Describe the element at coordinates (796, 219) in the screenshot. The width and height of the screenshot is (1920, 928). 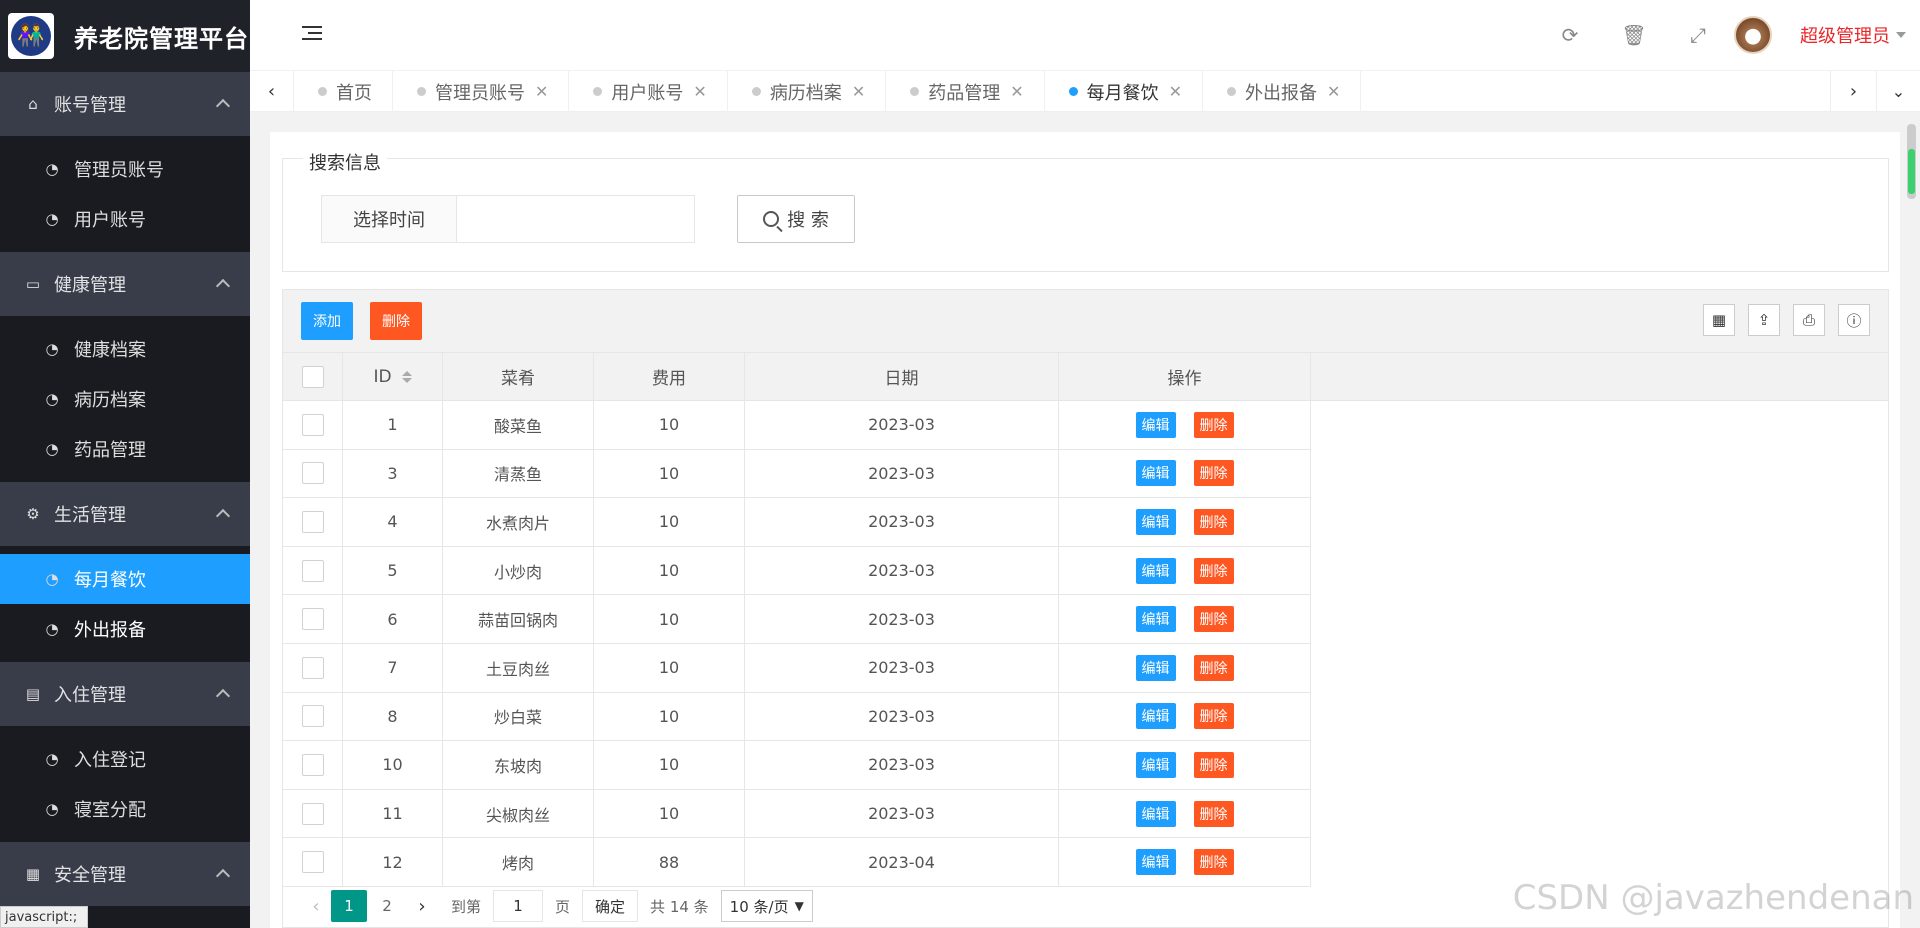
I see `search-button: 搜 索` at that location.